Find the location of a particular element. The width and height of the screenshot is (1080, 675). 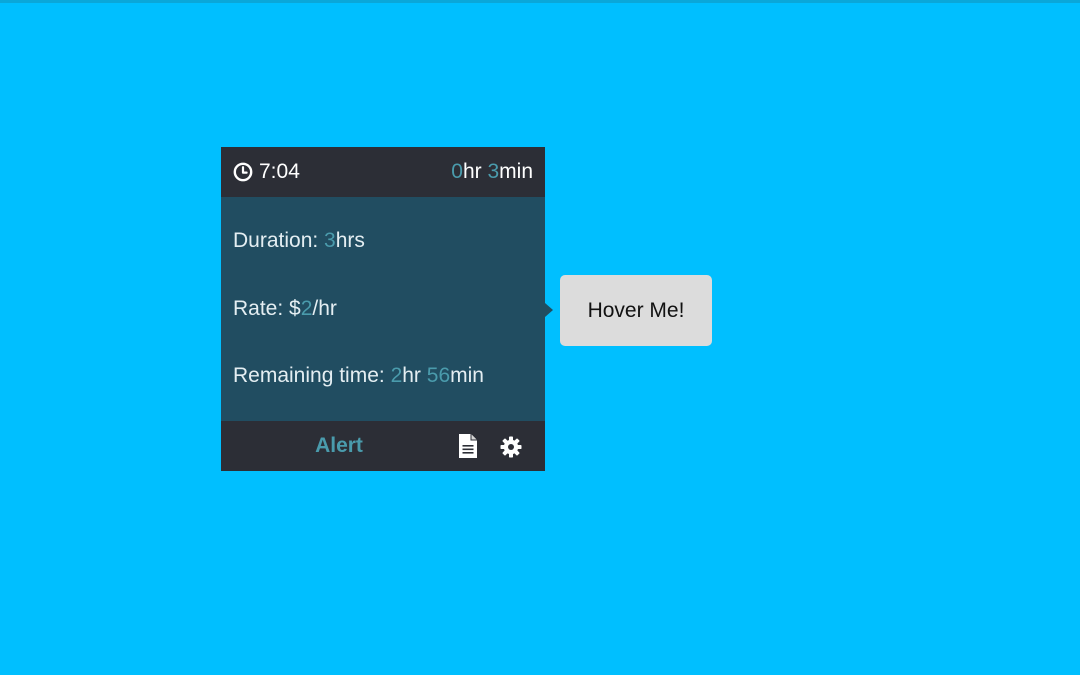

clock-icon is located at coordinates (243, 172).